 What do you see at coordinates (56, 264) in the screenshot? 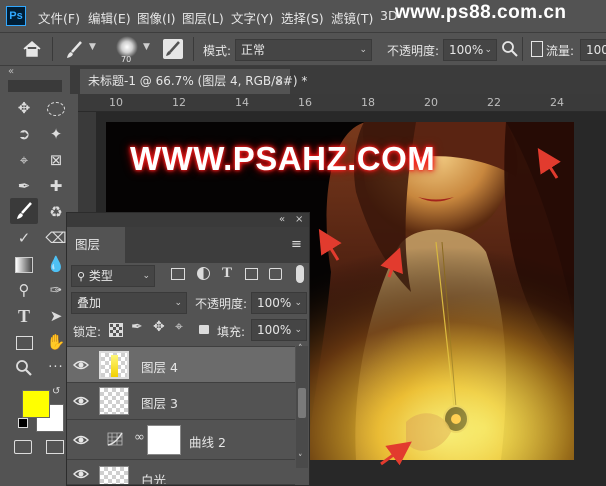
I see `blur-tool-icon: 💧` at bounding box center [56, 264].